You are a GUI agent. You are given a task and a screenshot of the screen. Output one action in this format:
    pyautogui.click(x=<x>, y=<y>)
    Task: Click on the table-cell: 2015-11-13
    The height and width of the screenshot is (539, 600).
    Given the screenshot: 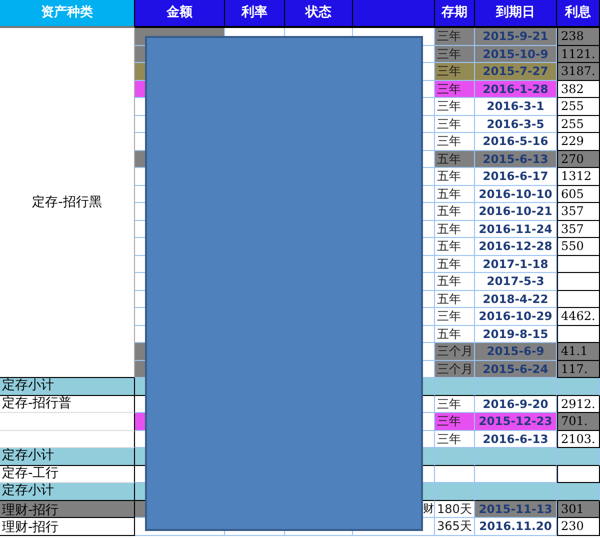 What is the action you would take?
    pyautogui.click(x=516, y=509)
    